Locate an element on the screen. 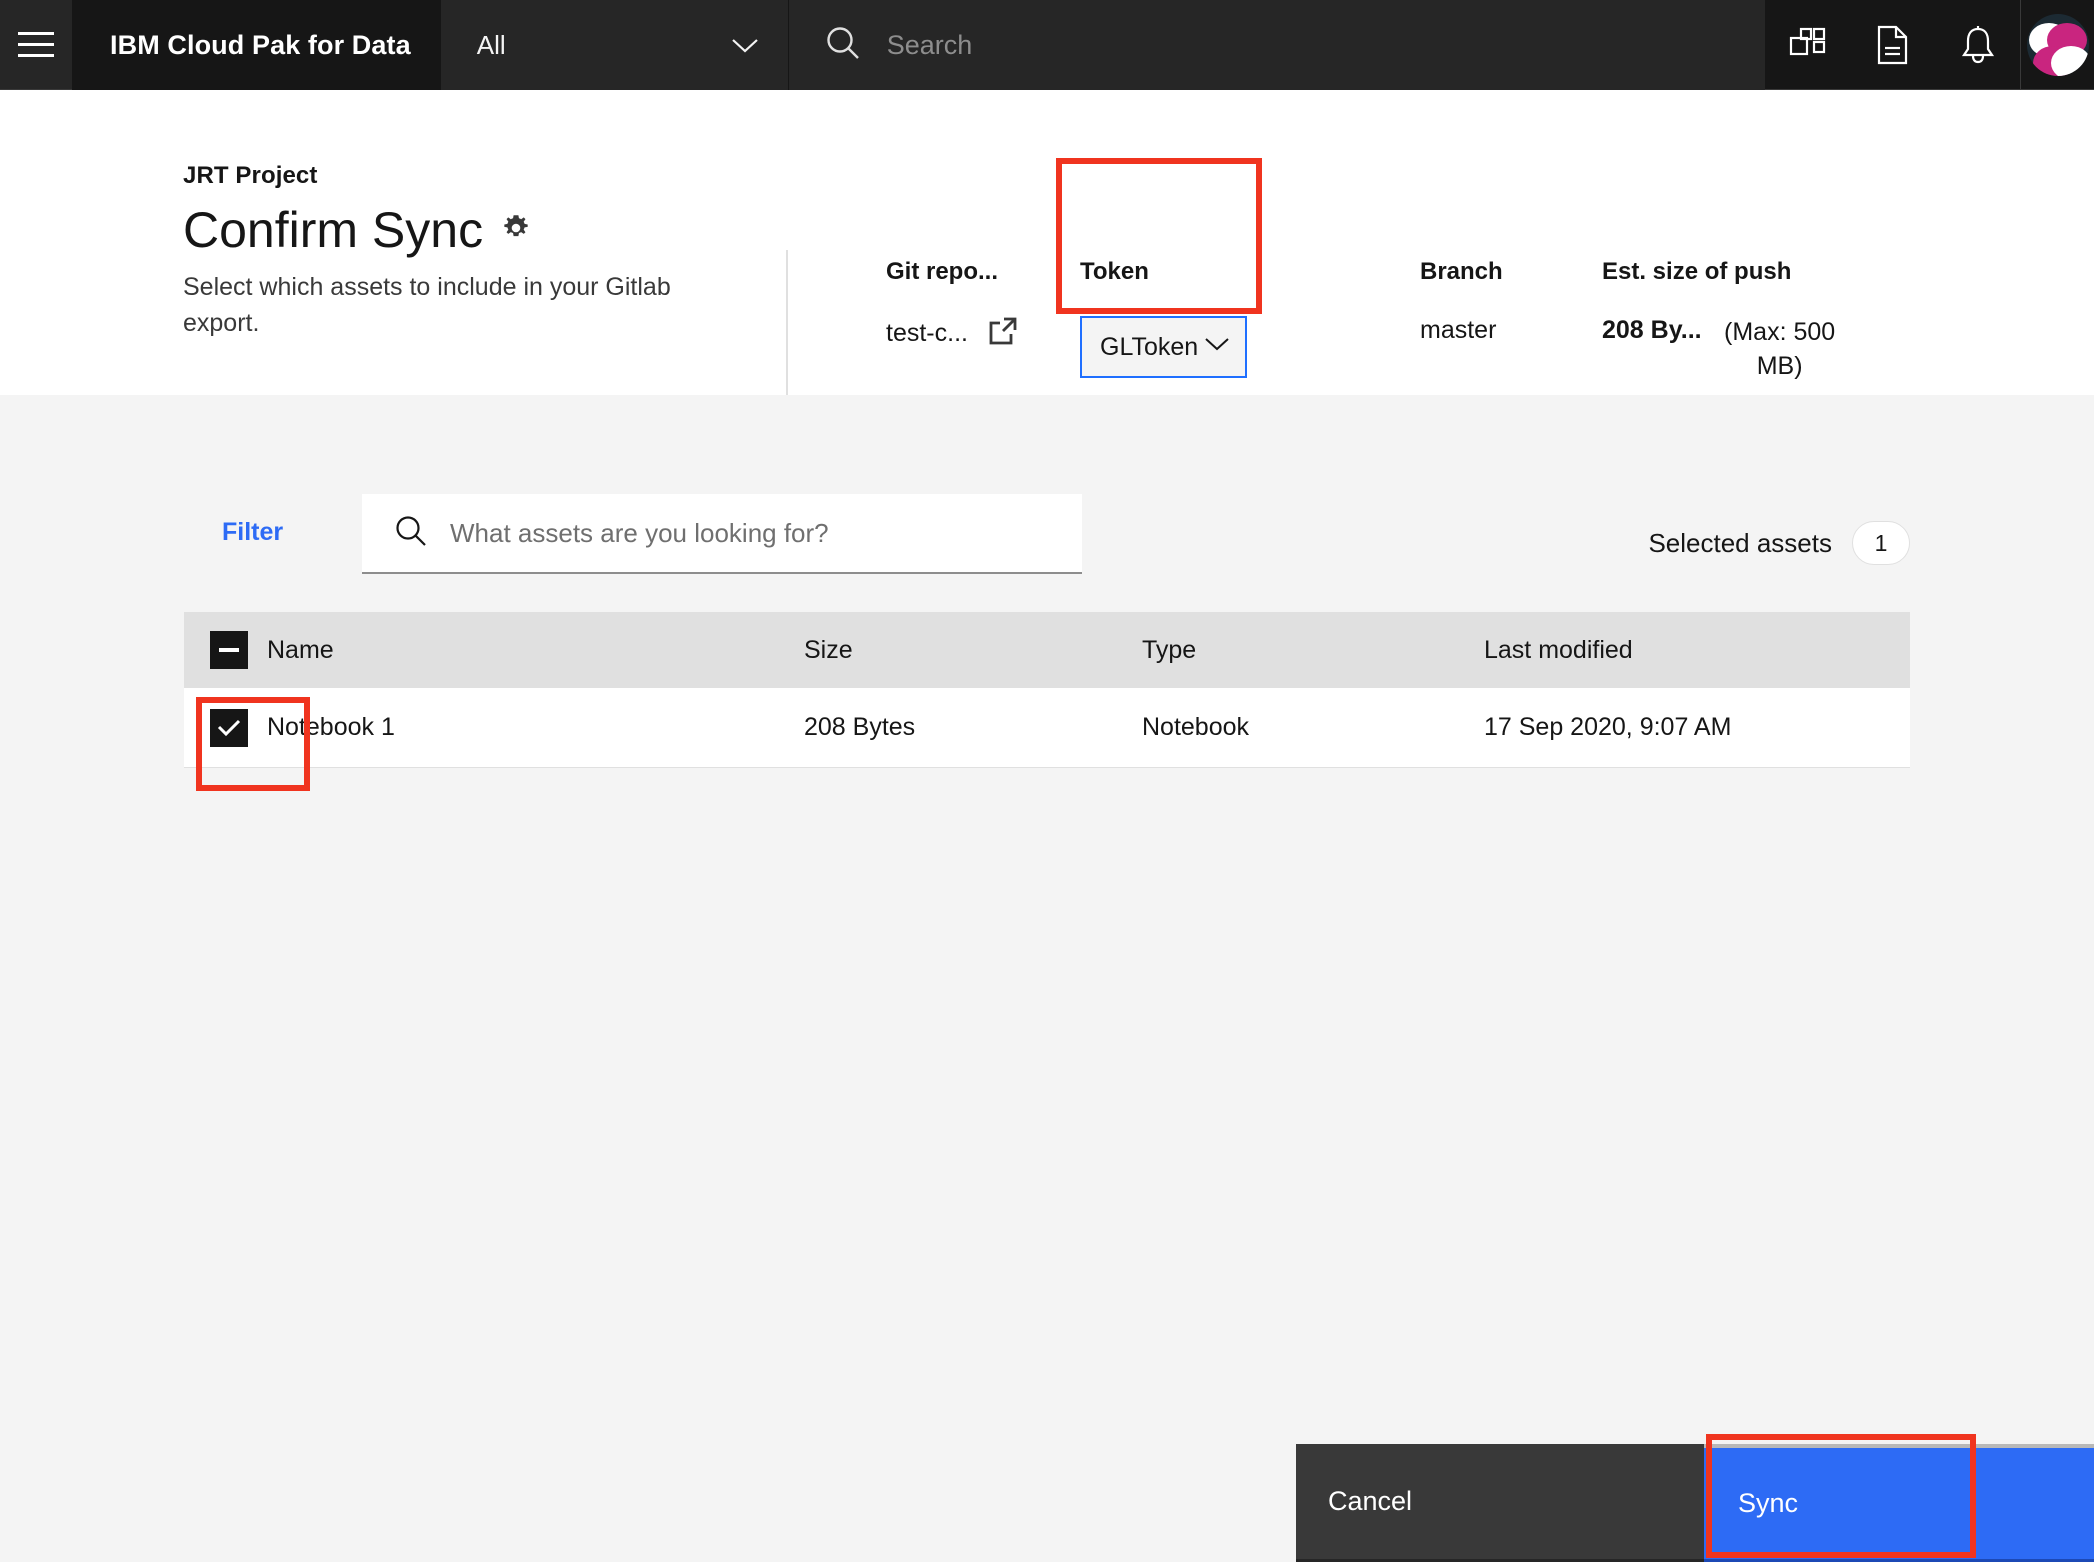 The height and width of the screenshot is (1562, 2094). row-last-modified: 17 Sep 2020, 9:07 AM is located at coordinates (1608, 727).